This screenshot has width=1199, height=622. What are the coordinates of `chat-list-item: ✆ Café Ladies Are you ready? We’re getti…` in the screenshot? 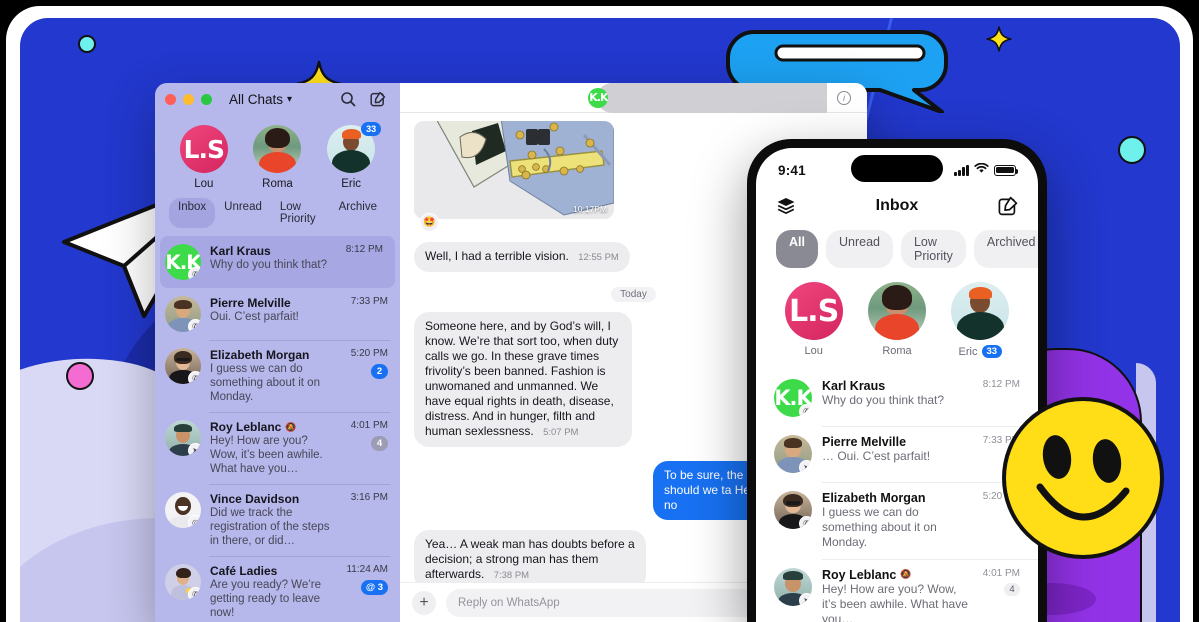 It's located at (277, 589).